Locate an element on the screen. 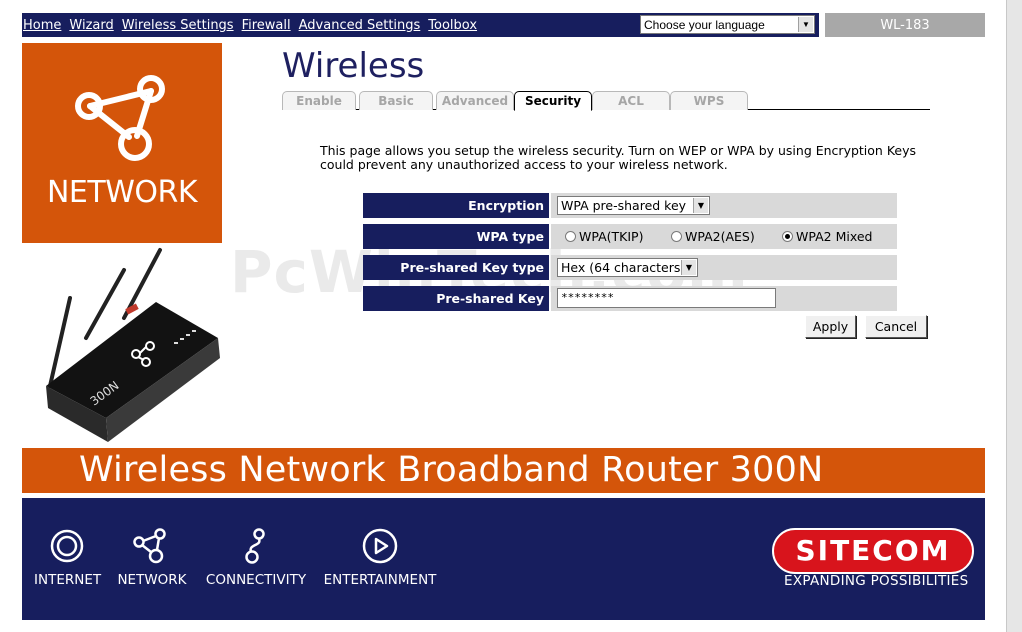 The height and width of the screenshot is (632, 1022). radio-wpa-tkip: WPA(TKIP) is located at coordinates (604, 236).